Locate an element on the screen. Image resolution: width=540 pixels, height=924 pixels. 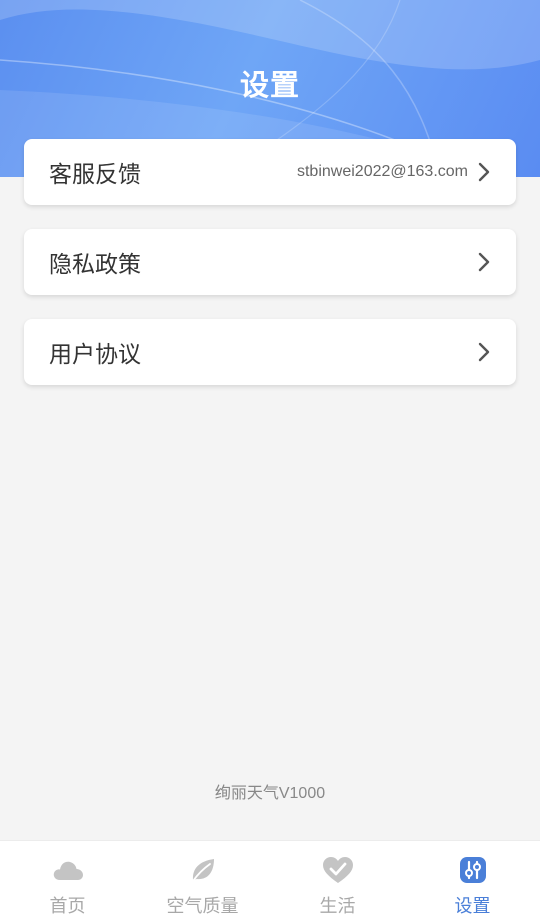
feedback-email: stbinwei2022@163.com is located at coordinates (382, 171).